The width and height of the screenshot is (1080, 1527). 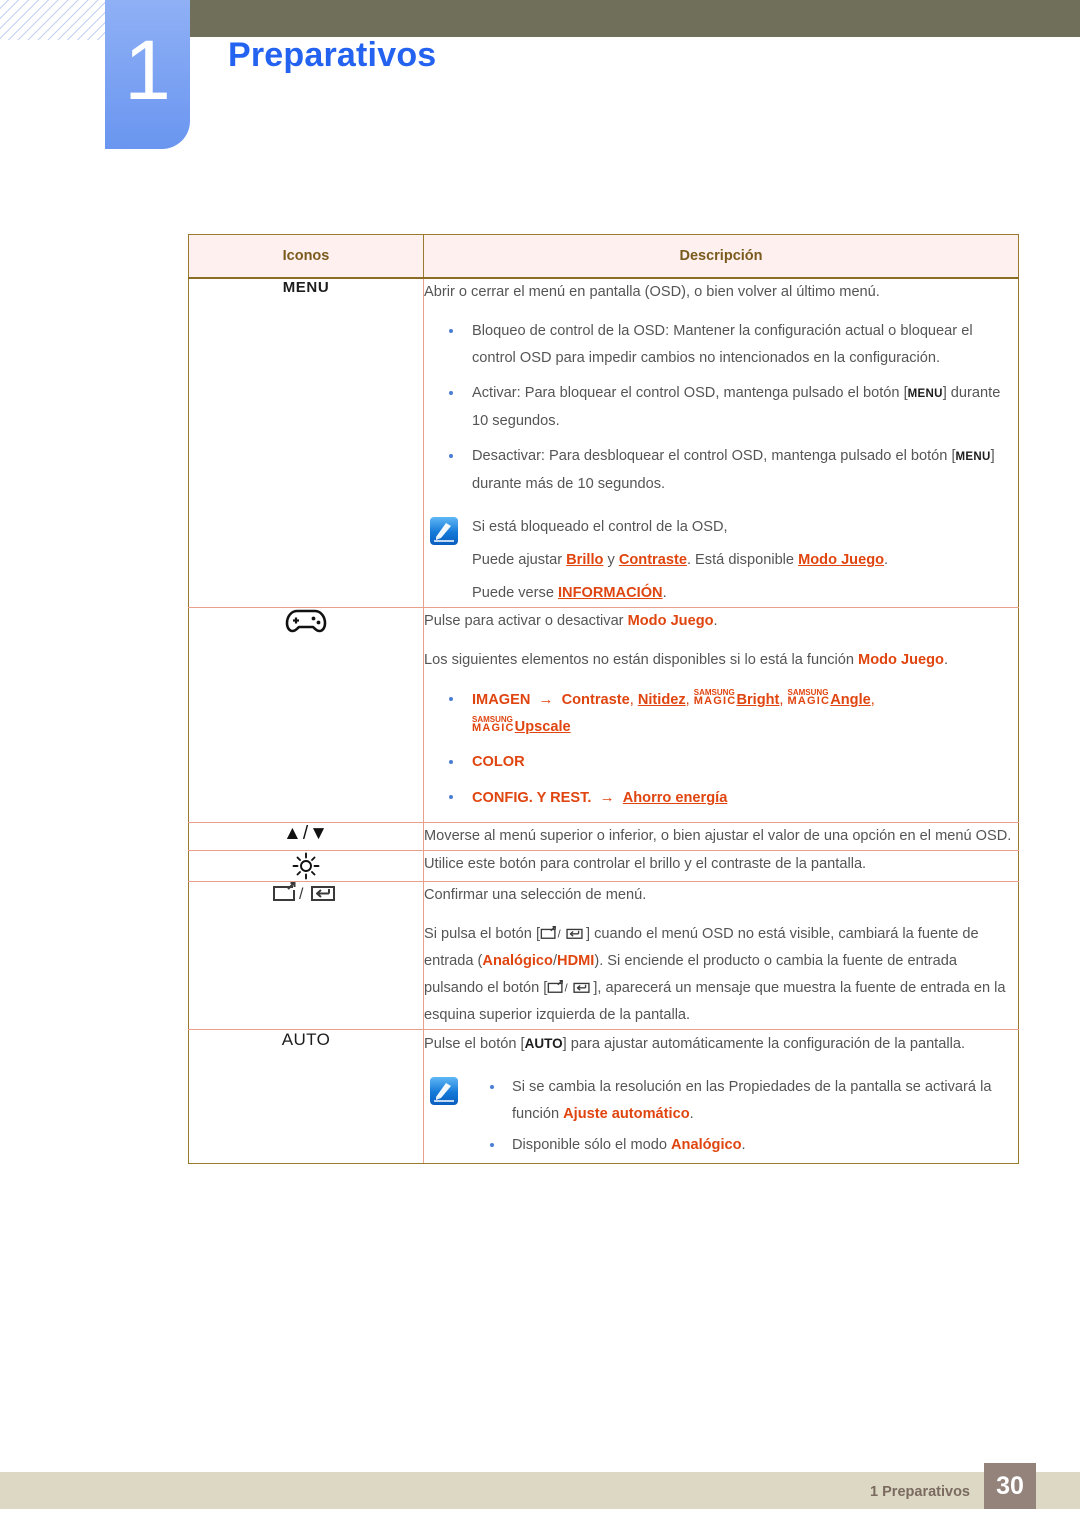 What do you see at coordinates (721, 256) in the screenshot?
I see `column-header-descripcion: Descripción` at bounding box center [721, 256].